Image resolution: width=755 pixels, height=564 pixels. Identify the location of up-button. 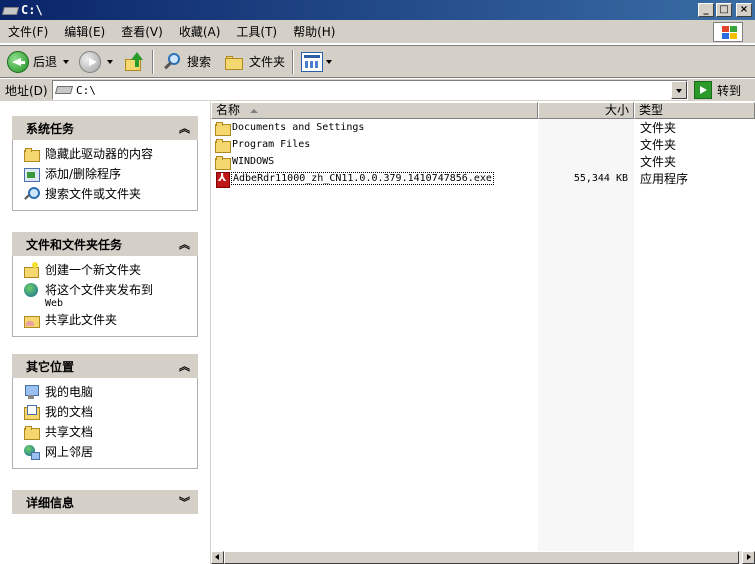
(134, 62).